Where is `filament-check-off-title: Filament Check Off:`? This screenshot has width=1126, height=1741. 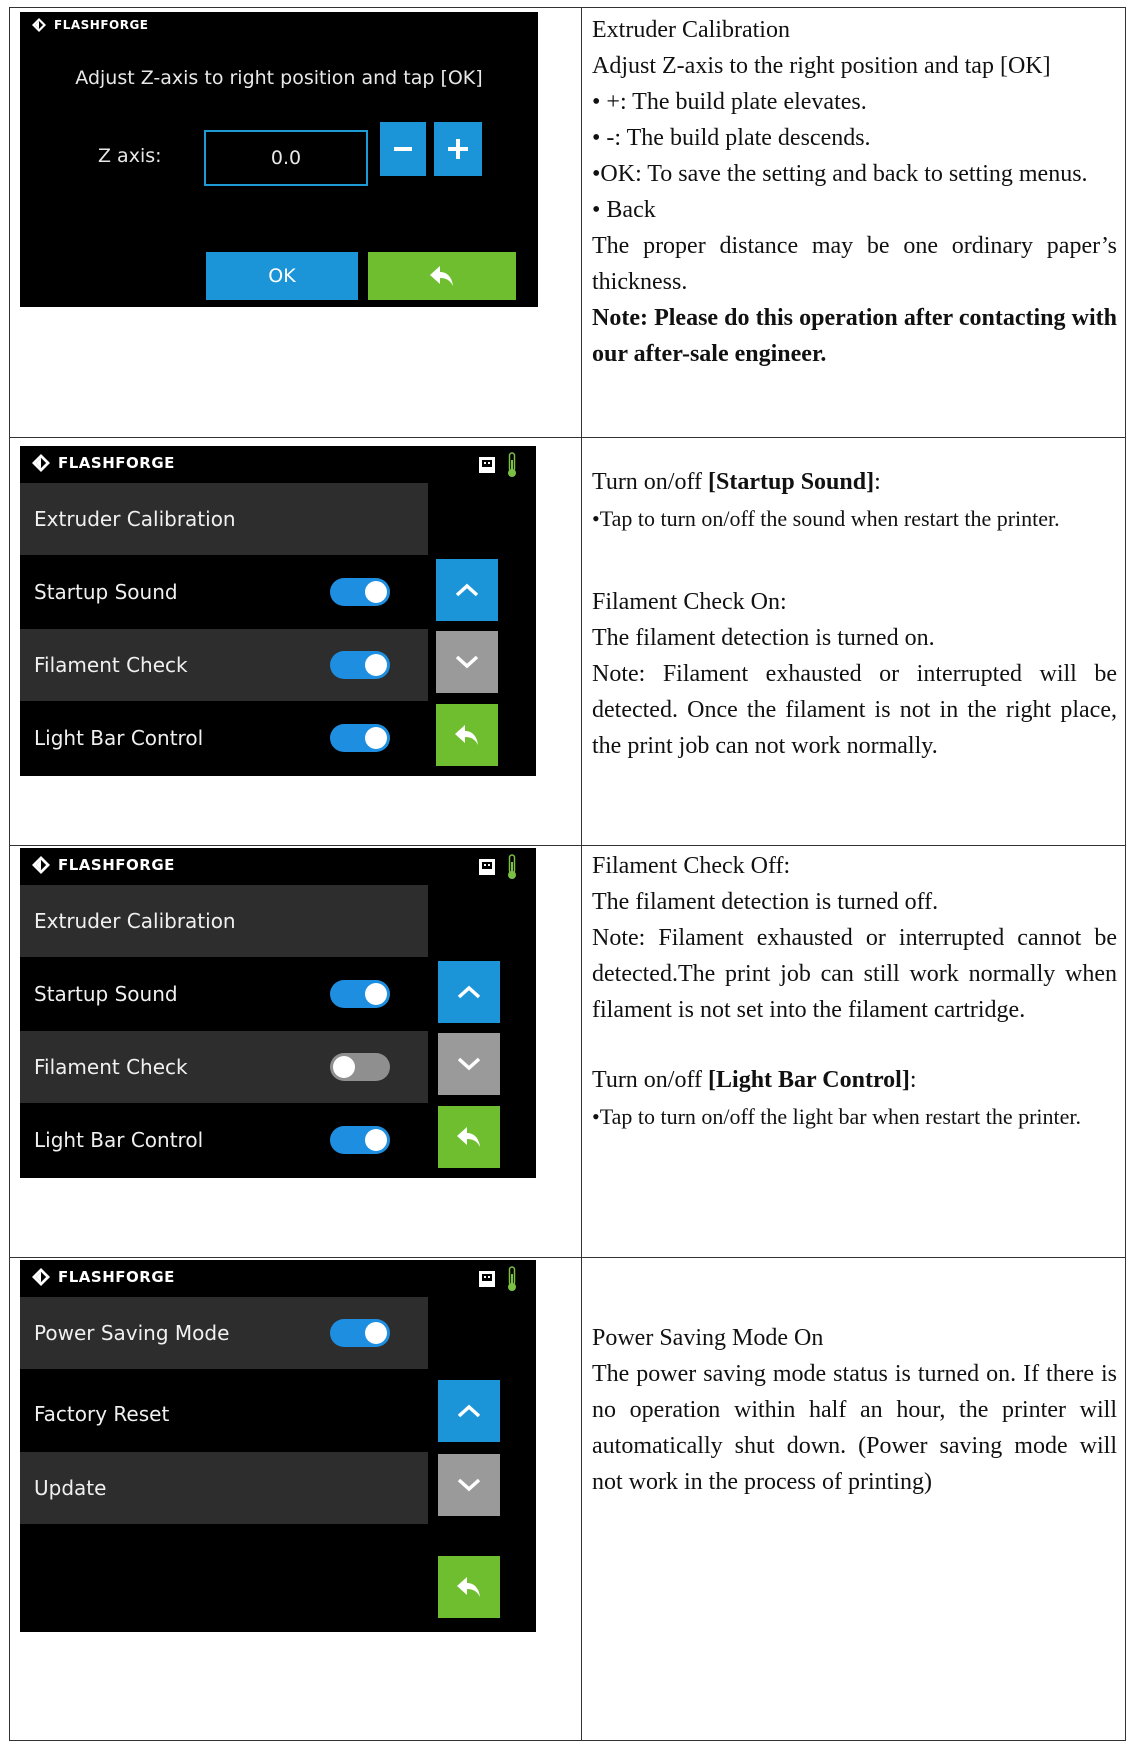
filament-check-off-title: Filament Check Off: is located at coordinates (691, 866).